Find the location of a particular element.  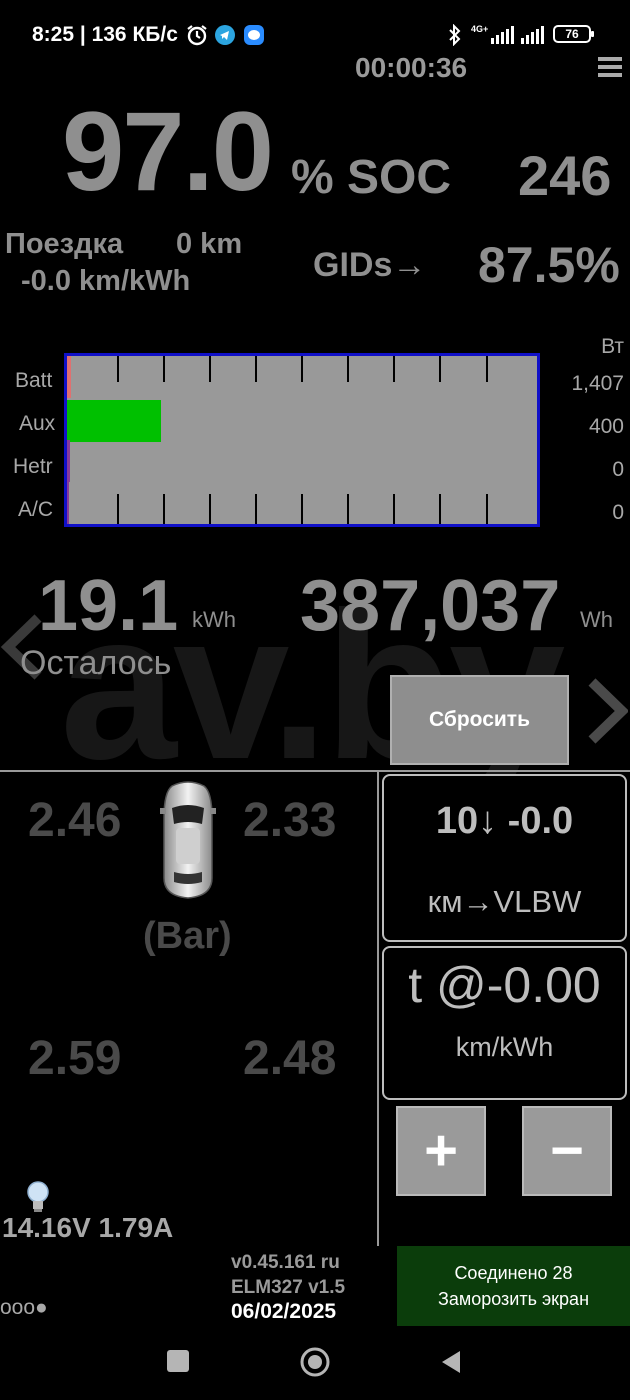

home-icon is located at coordinates (315, 1364).